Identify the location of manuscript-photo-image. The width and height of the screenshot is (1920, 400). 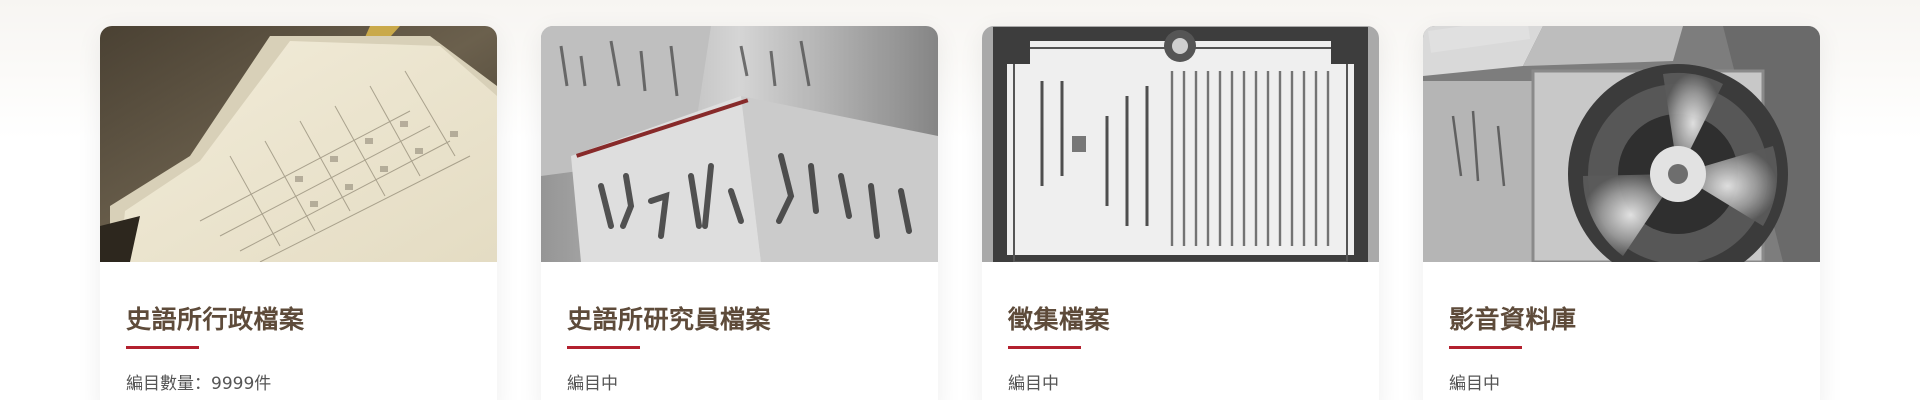
(739, 144).